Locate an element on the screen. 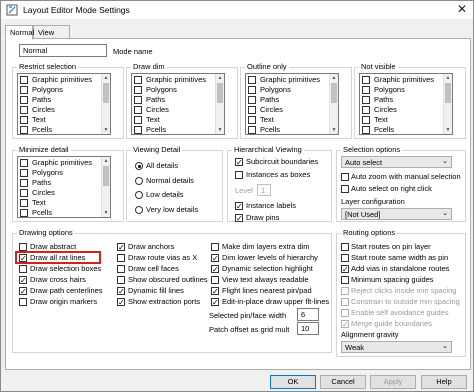 This screenshot has height=392, width=474. make-dim-layers-extra-dim-checkbox is located at coordinates (215, 247).